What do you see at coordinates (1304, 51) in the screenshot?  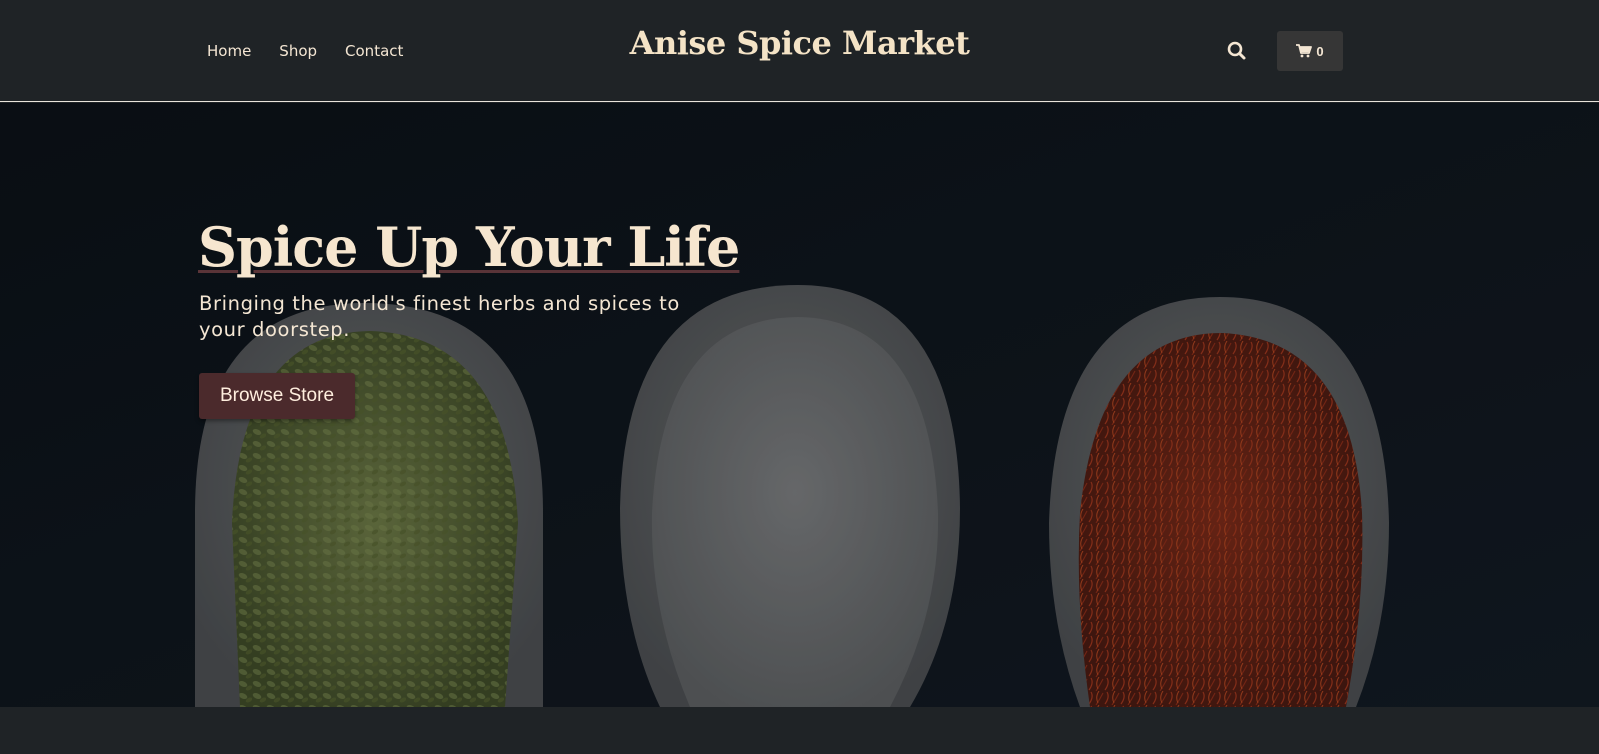 I see `shopping-cart-icon` at bounding box center [1304, 51].